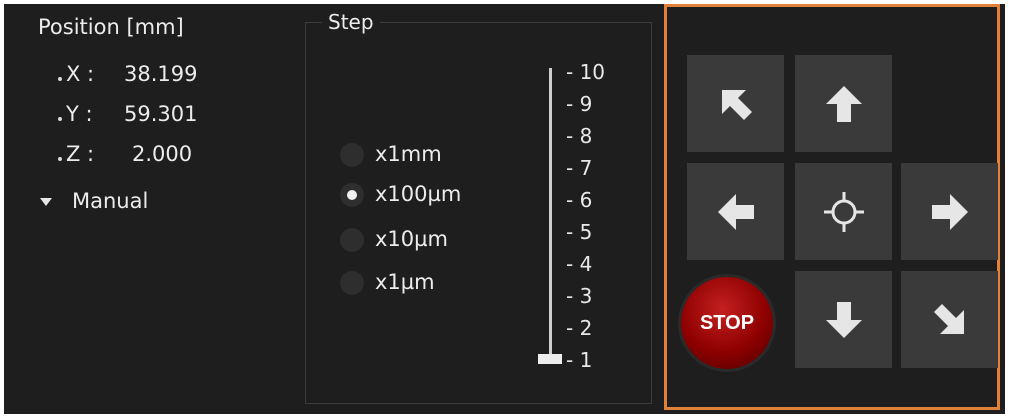 The image size is (1009, 418). I want to click on jog-left-button, so click(735, 211).